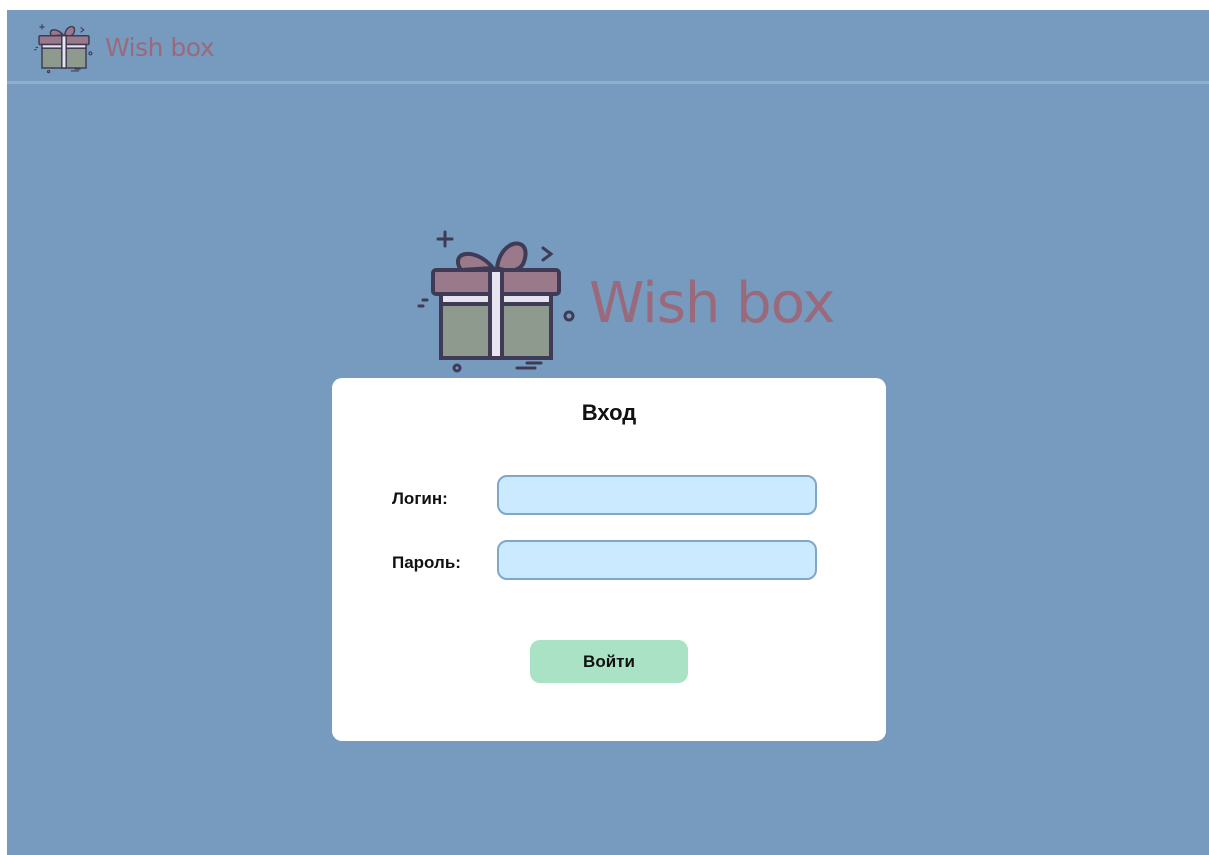 The image size is (1209, 855). What do you see at coordinates (608, 46) in the screenshot?
I see `top-header: Wish box` at bounding box center [608, 46].